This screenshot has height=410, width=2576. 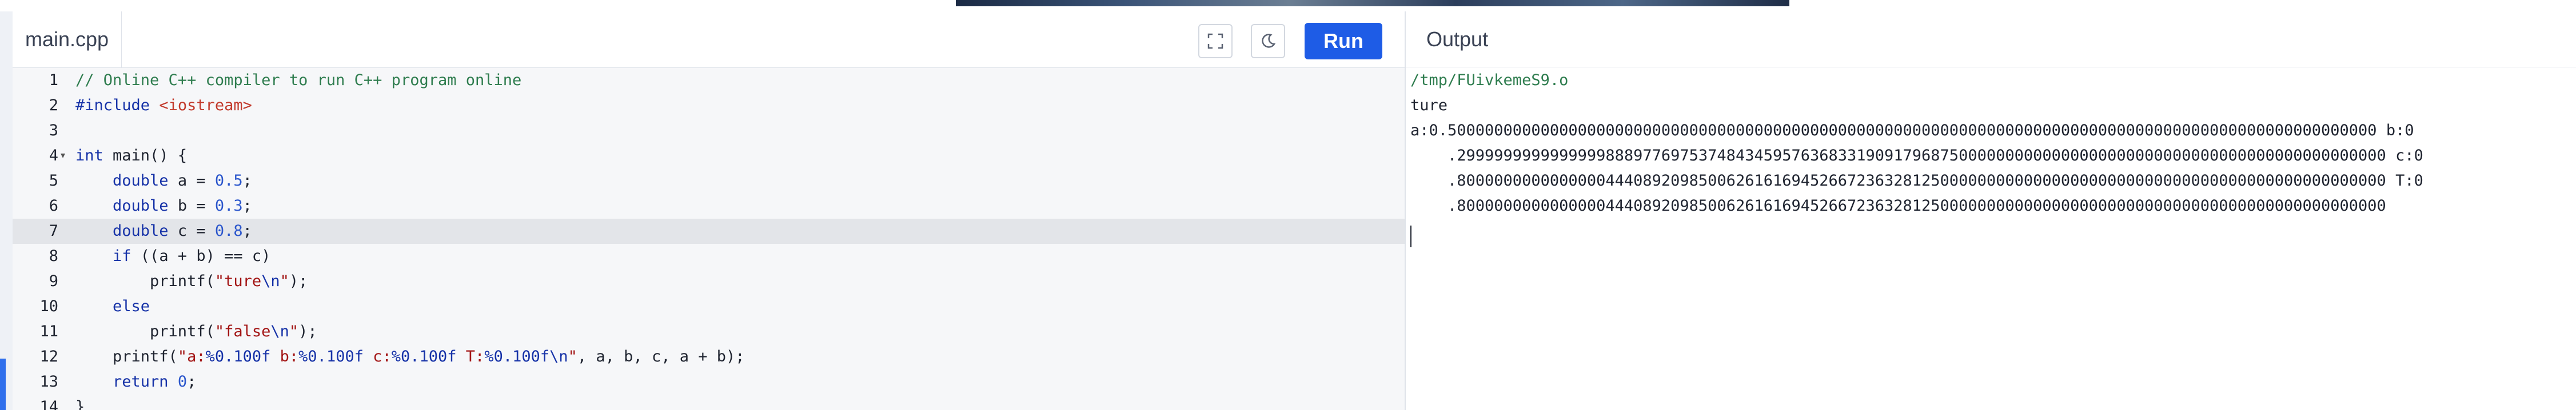 I want to click on code-line: 9 printf("ture\n");, so click(x=709, y=281).